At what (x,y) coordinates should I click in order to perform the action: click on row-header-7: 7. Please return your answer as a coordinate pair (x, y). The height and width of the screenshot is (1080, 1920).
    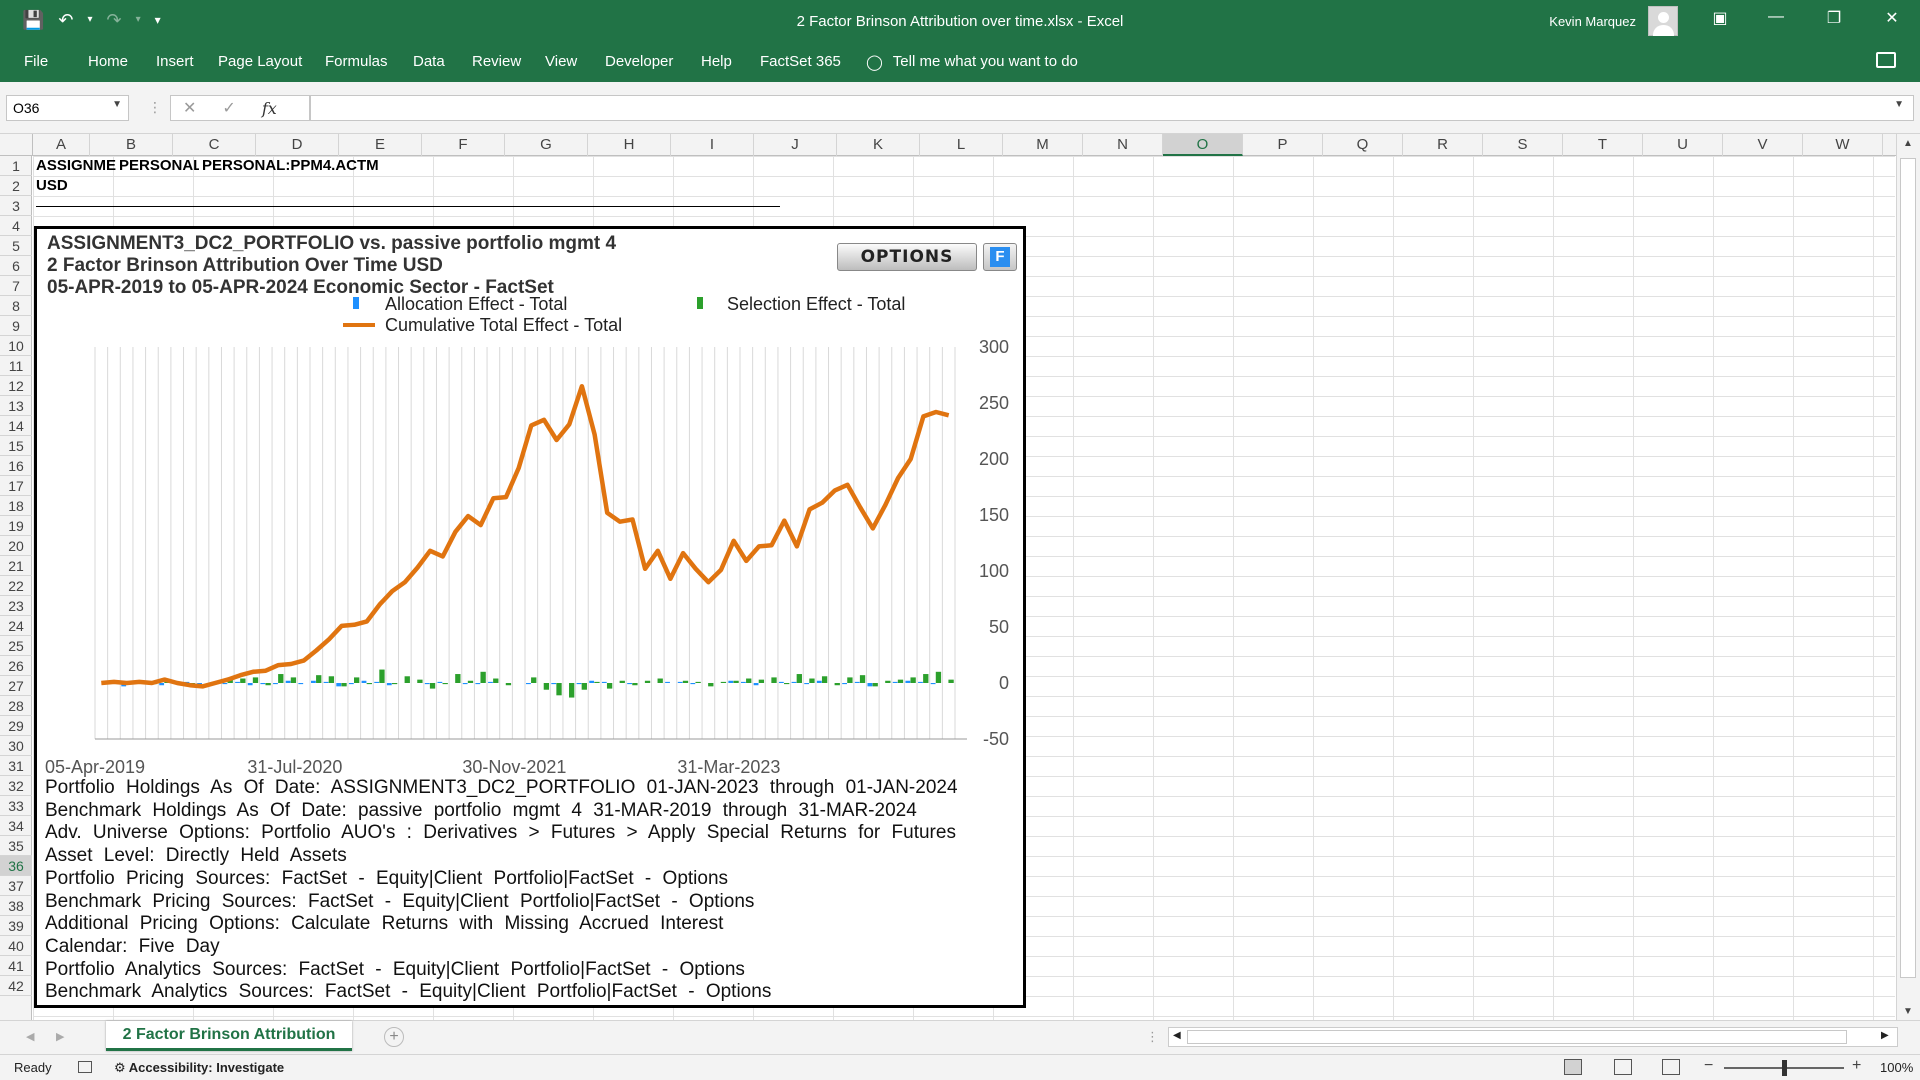
    Looking at the image, I should click on (16, 286).